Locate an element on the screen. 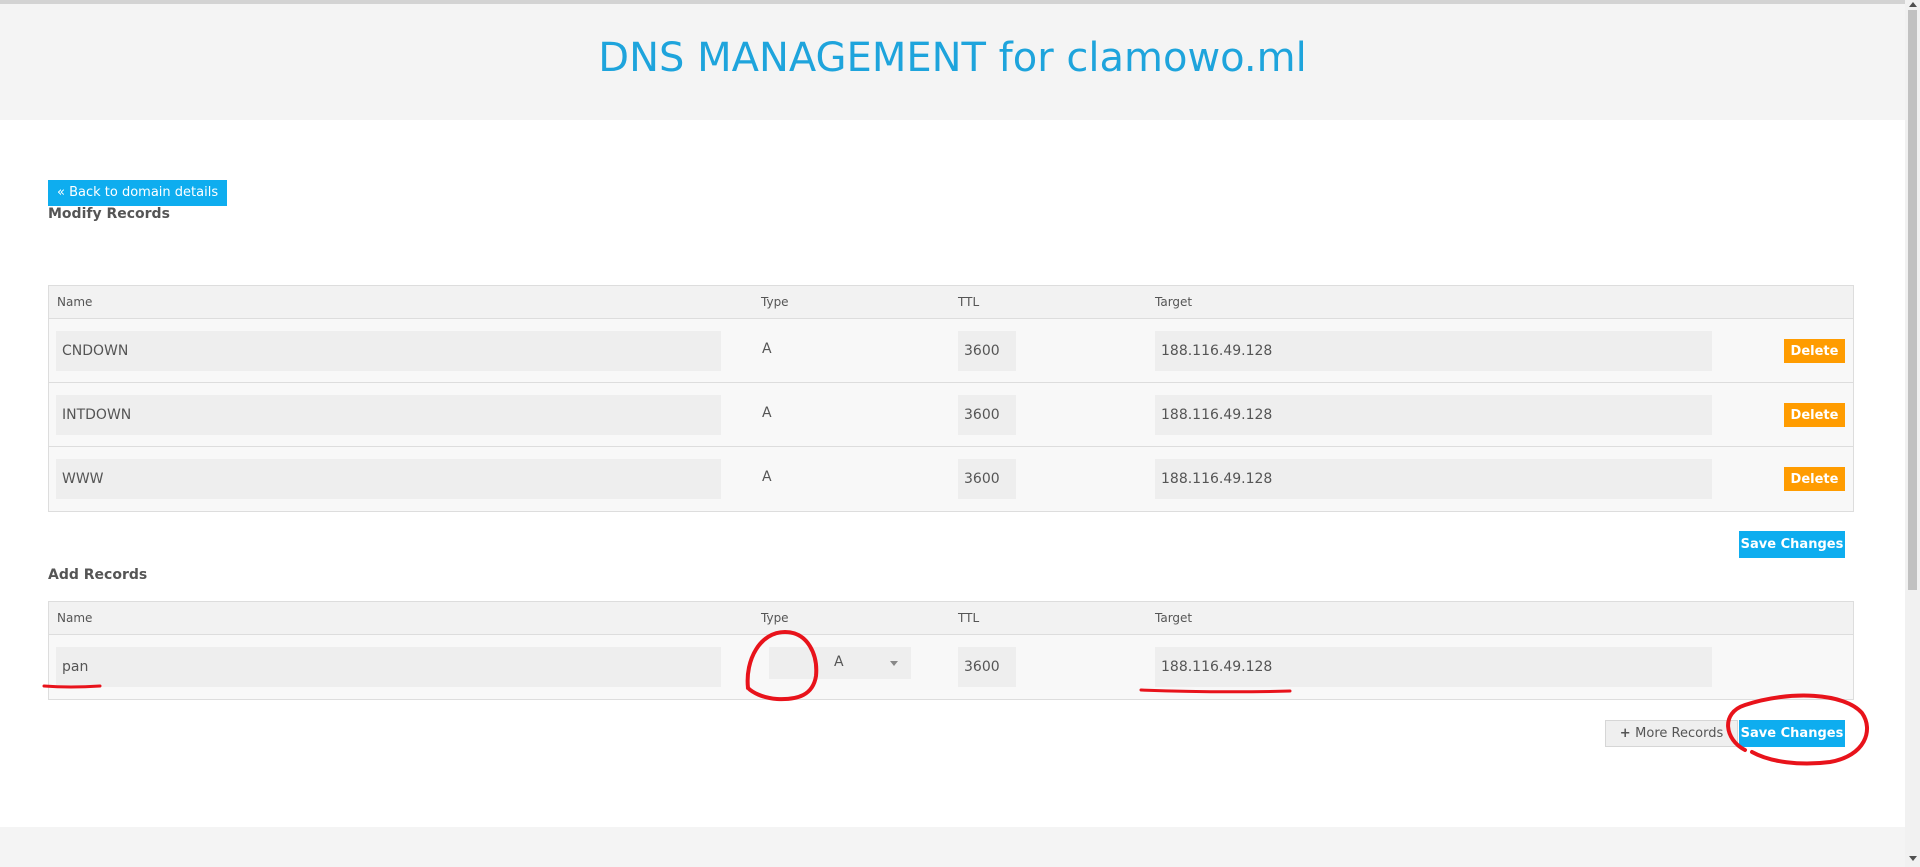  table-row: CNDOWN A 3600 188.116.49.128 Delete is located at coordinates (951, 351).